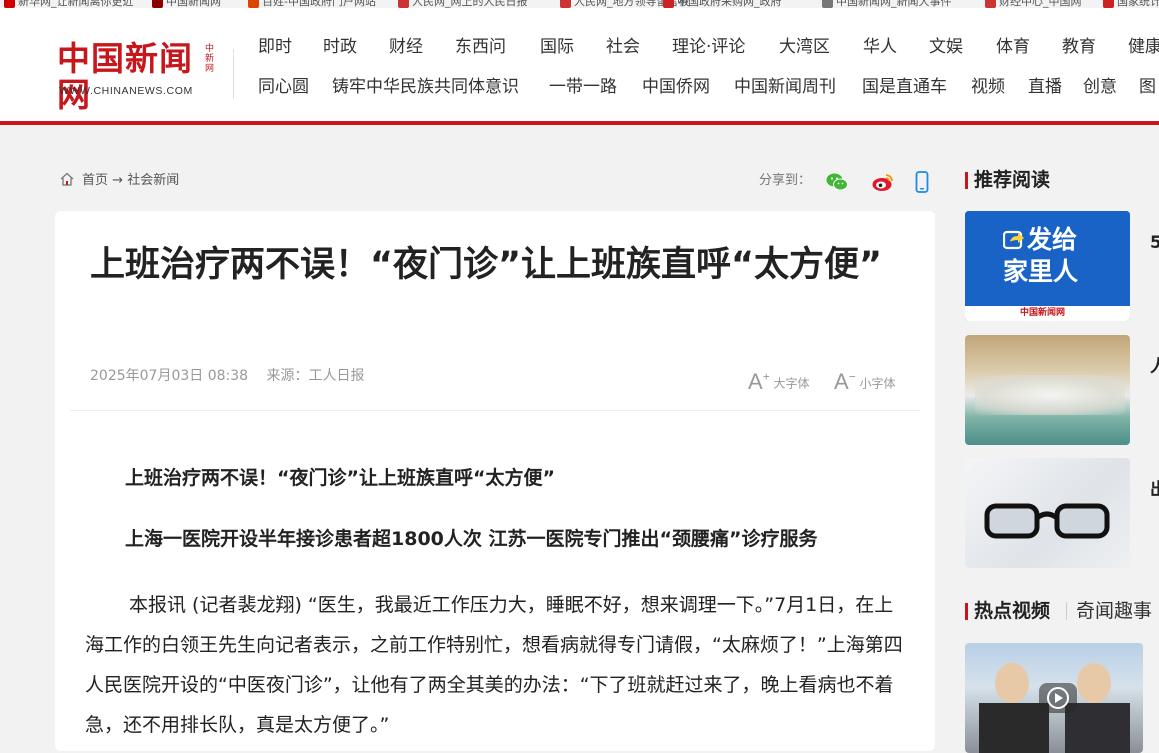 This screenshot has width=1159, height=753. Describe the element at coordinates (1154, 367) in the screenshot. I see `recommend-caption: 人` at that location.